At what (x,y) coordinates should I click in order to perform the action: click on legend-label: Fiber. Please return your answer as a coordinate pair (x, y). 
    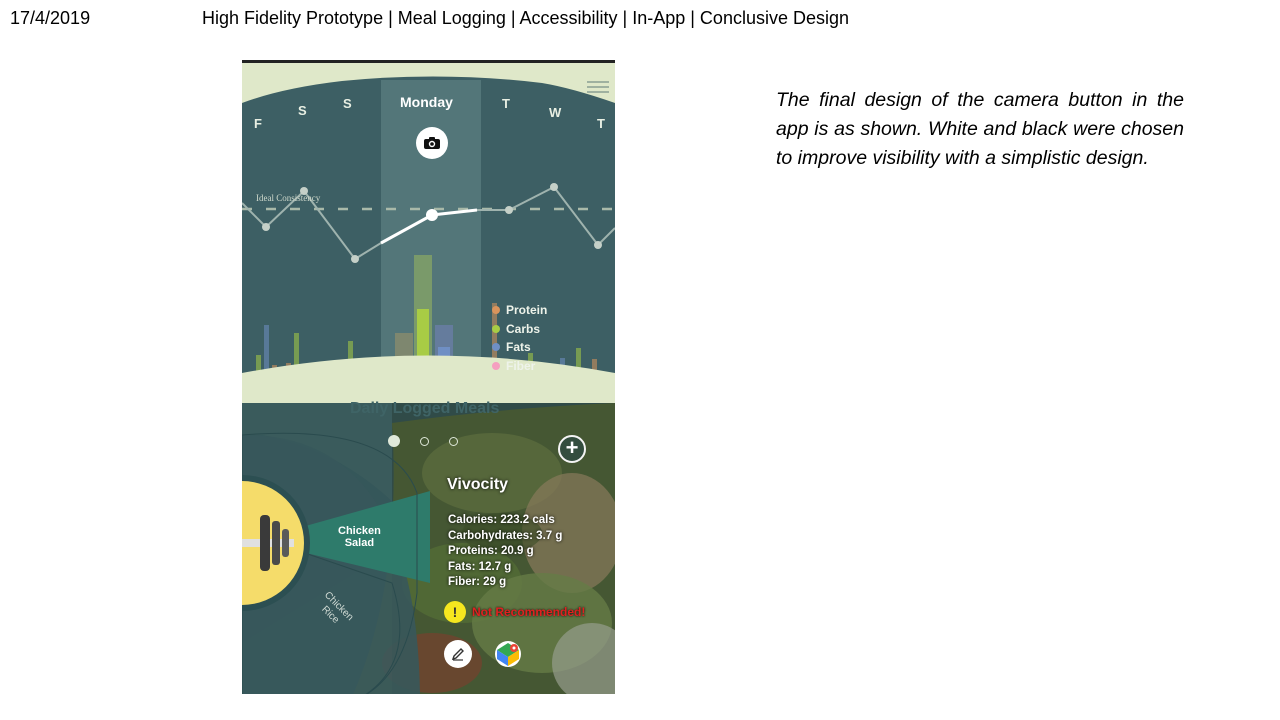
    Looking at the image, I should click on (521, 365).